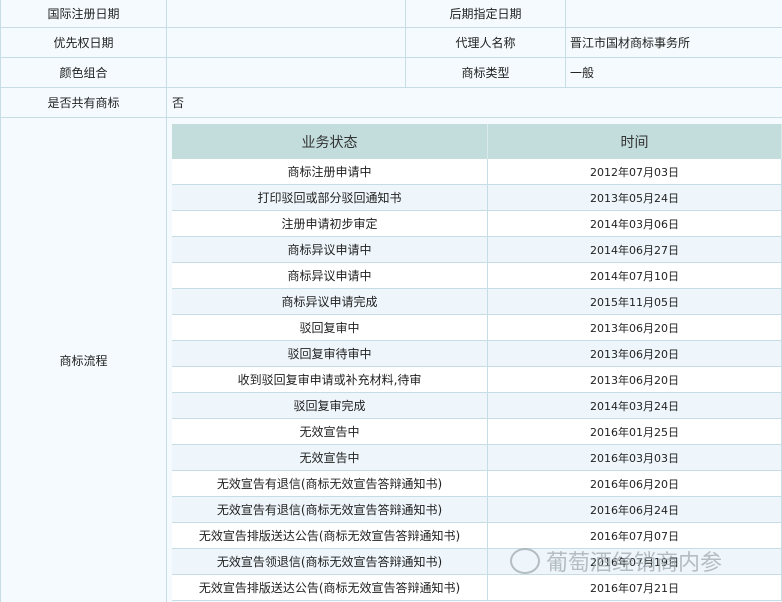 This screenshot has width=782, height=602. I want to click on value-later-designation-date, so click(674, 13).